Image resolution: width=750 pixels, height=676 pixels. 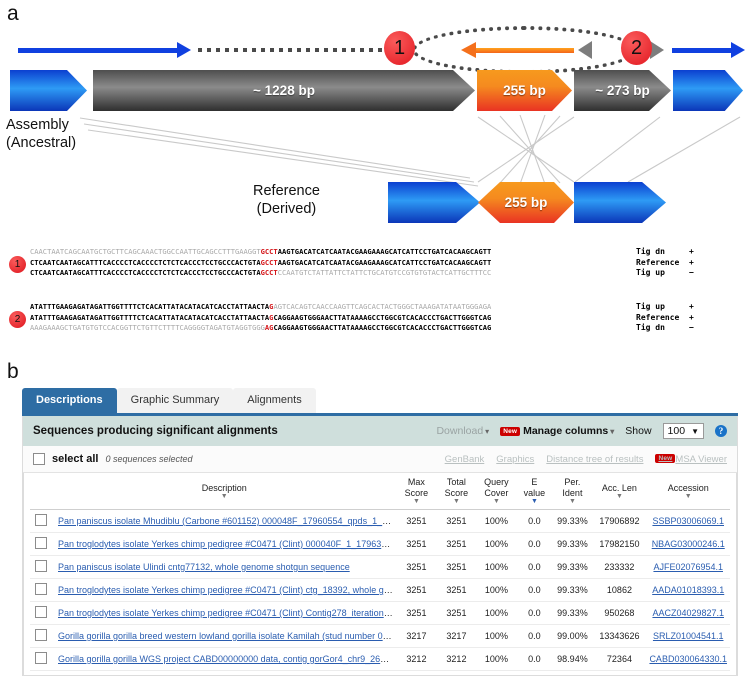 What do you see at coordinates (416, 482) in the screenshot?
I see `column-header-text: Max` at bounding box center [416, 482].